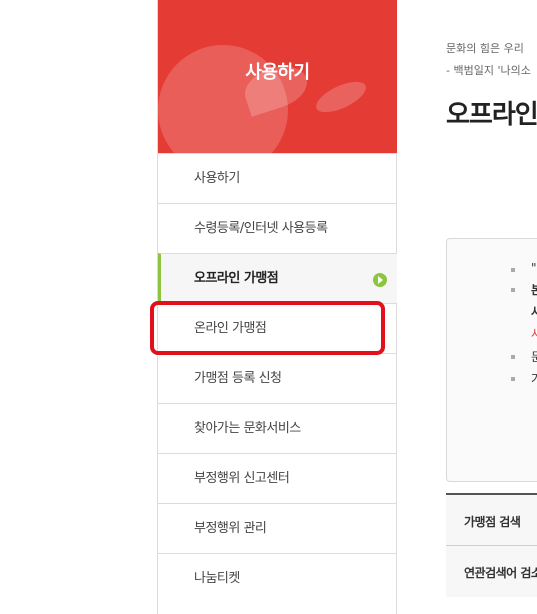 The height and width of the screenshot is (614, 537). Describe the element at coordinates (277, 178) in the screenshot. I see `sidebar-item-use: 사용하기` at that location.